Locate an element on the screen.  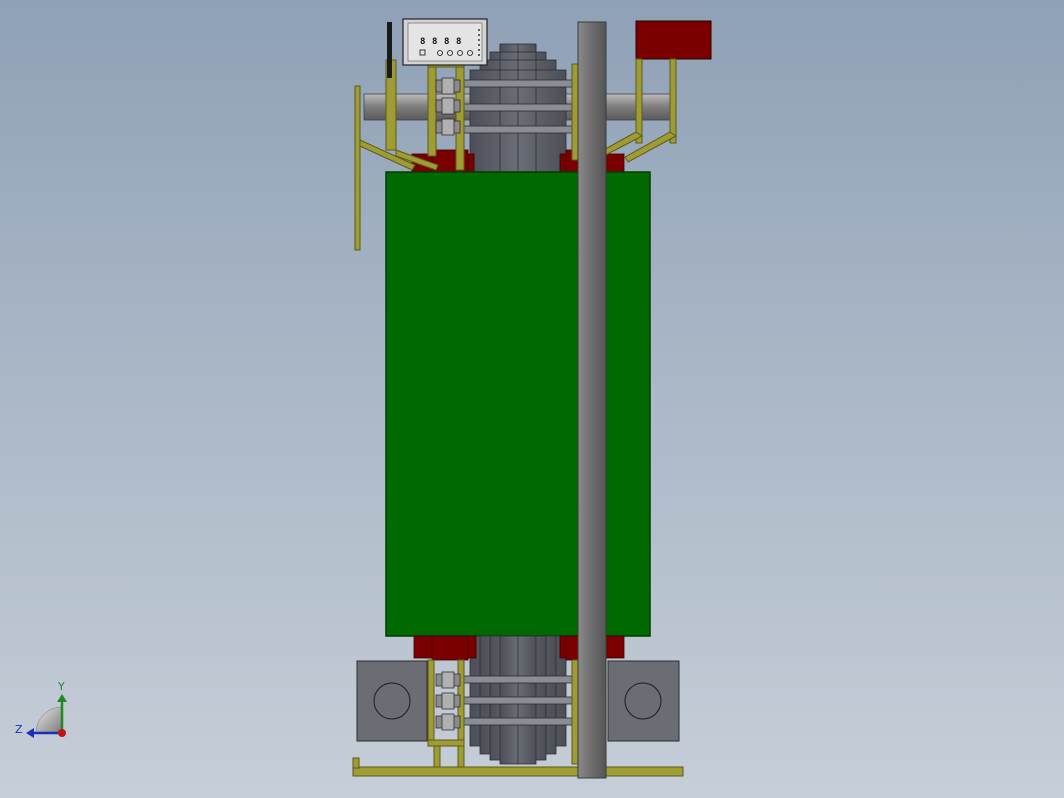
bottom-clamp-straps is located at coordinates (517, 700).